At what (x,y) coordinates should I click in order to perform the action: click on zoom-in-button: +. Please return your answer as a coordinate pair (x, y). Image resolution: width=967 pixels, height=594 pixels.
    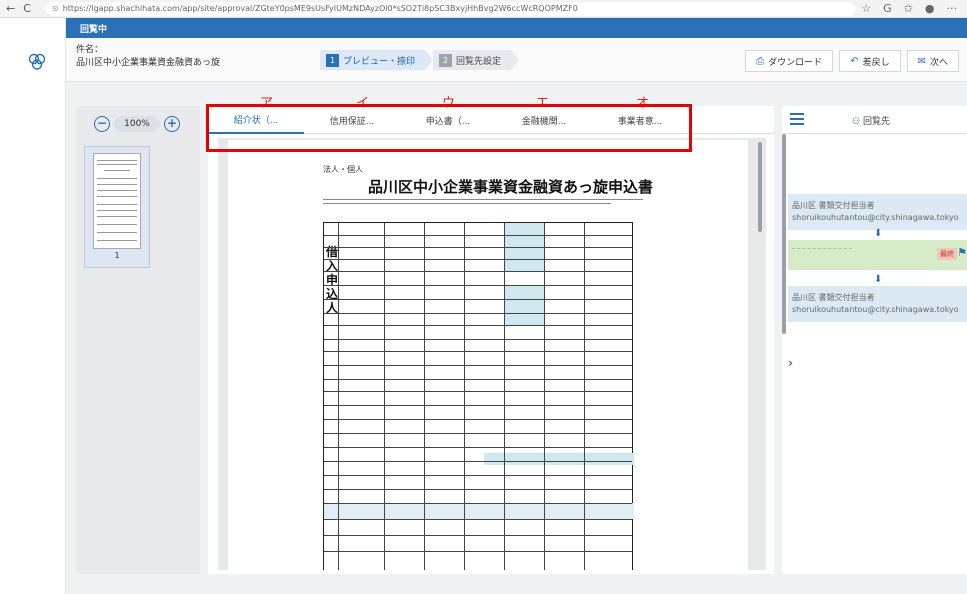
    Looking at the image, I should click on (172, 124).